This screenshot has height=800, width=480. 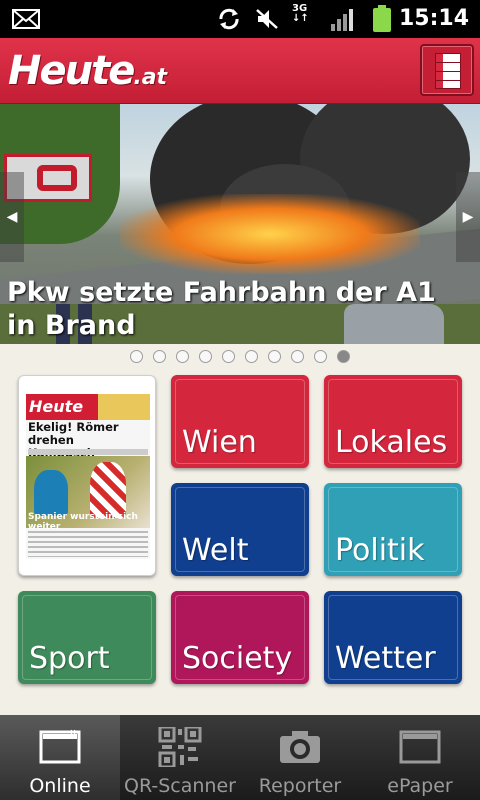 What do you see at coordinates (12, 217) in the screenshot?
I see `slider-prev-button: ◀` at bounding box center [12, 217].